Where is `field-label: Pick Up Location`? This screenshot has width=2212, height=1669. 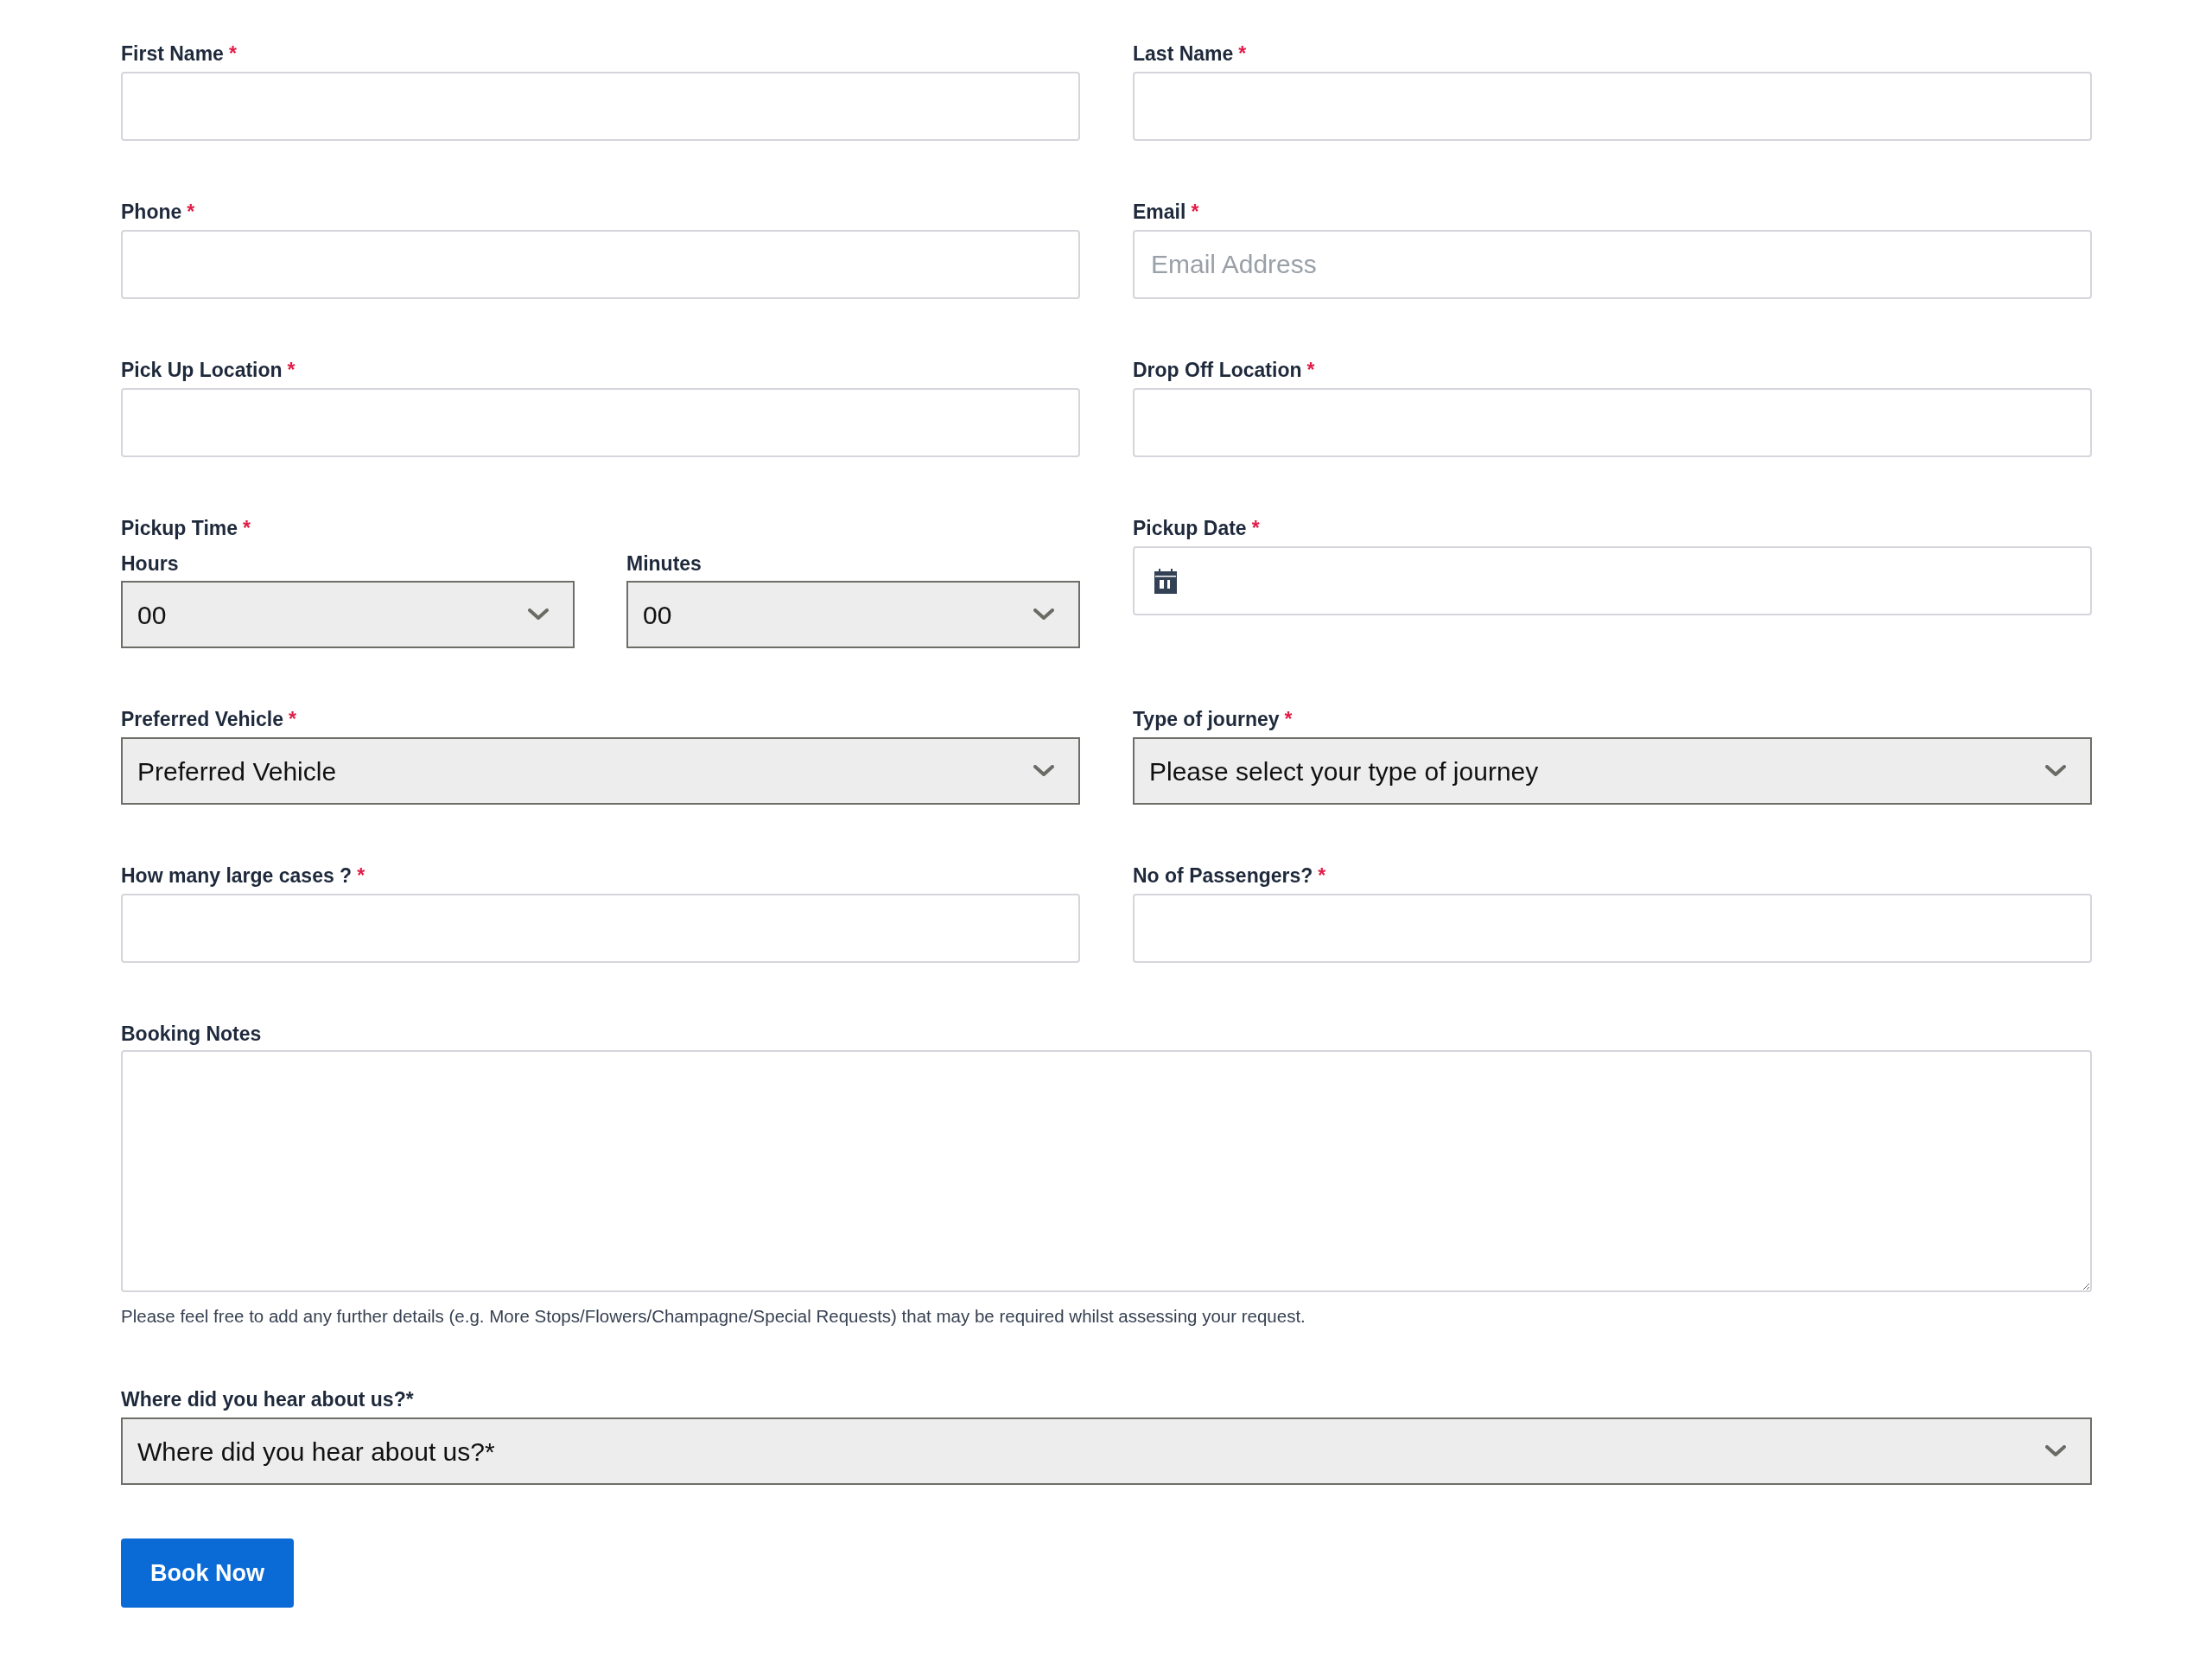 field-label: Pick Up Location is located at coordinates (202, 370).